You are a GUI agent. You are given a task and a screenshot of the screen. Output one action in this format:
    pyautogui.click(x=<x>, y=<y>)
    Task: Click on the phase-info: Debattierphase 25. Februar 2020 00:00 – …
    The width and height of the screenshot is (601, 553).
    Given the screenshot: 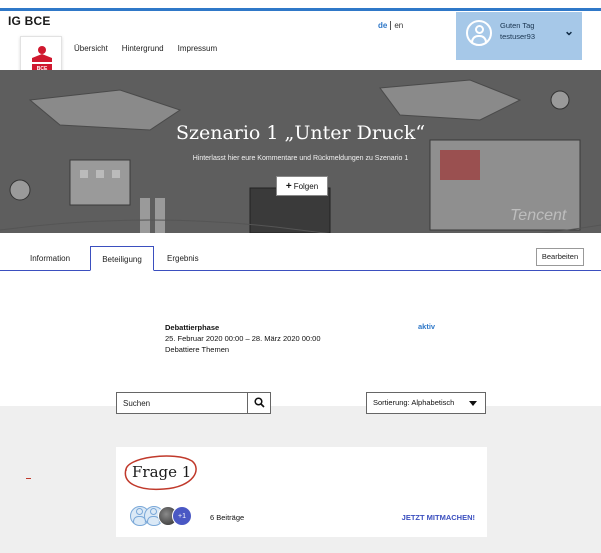 What is the action you would take?
    pyautogui.click(x=243, y=338)
    